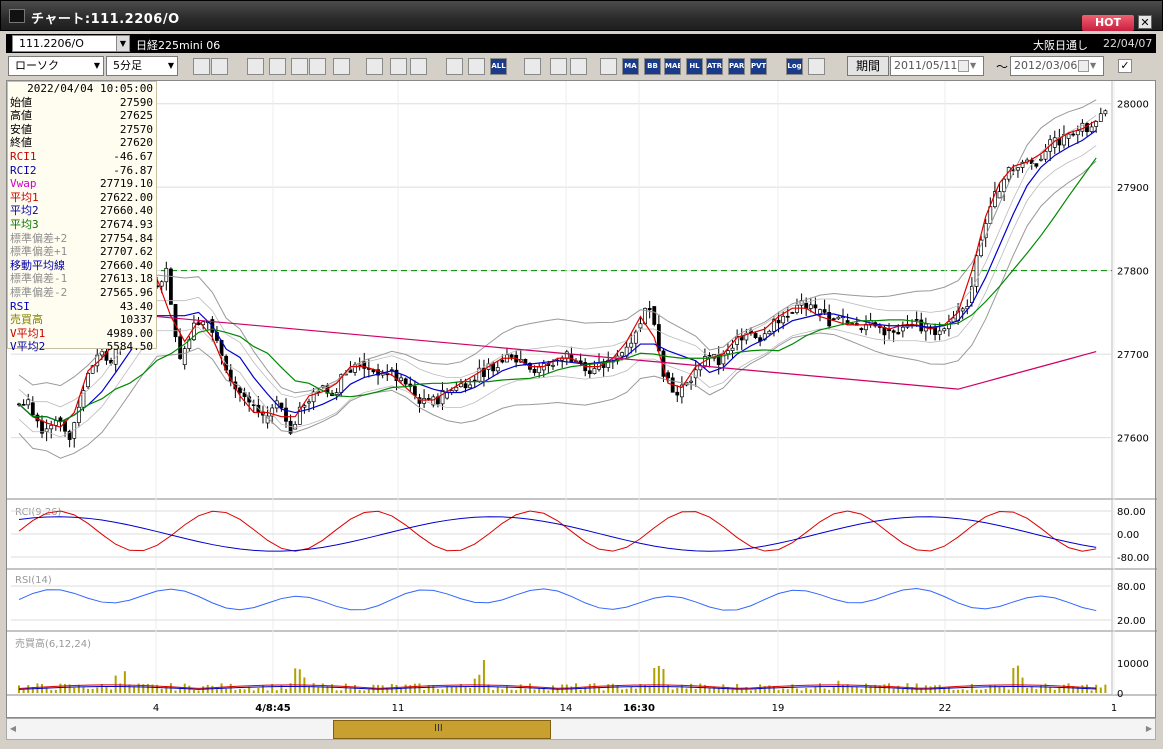  What do you see at coordinates (81, 211) in the screenshot?
I see `info-row: 平均2 27660.40` at bounding box center [81, 211].